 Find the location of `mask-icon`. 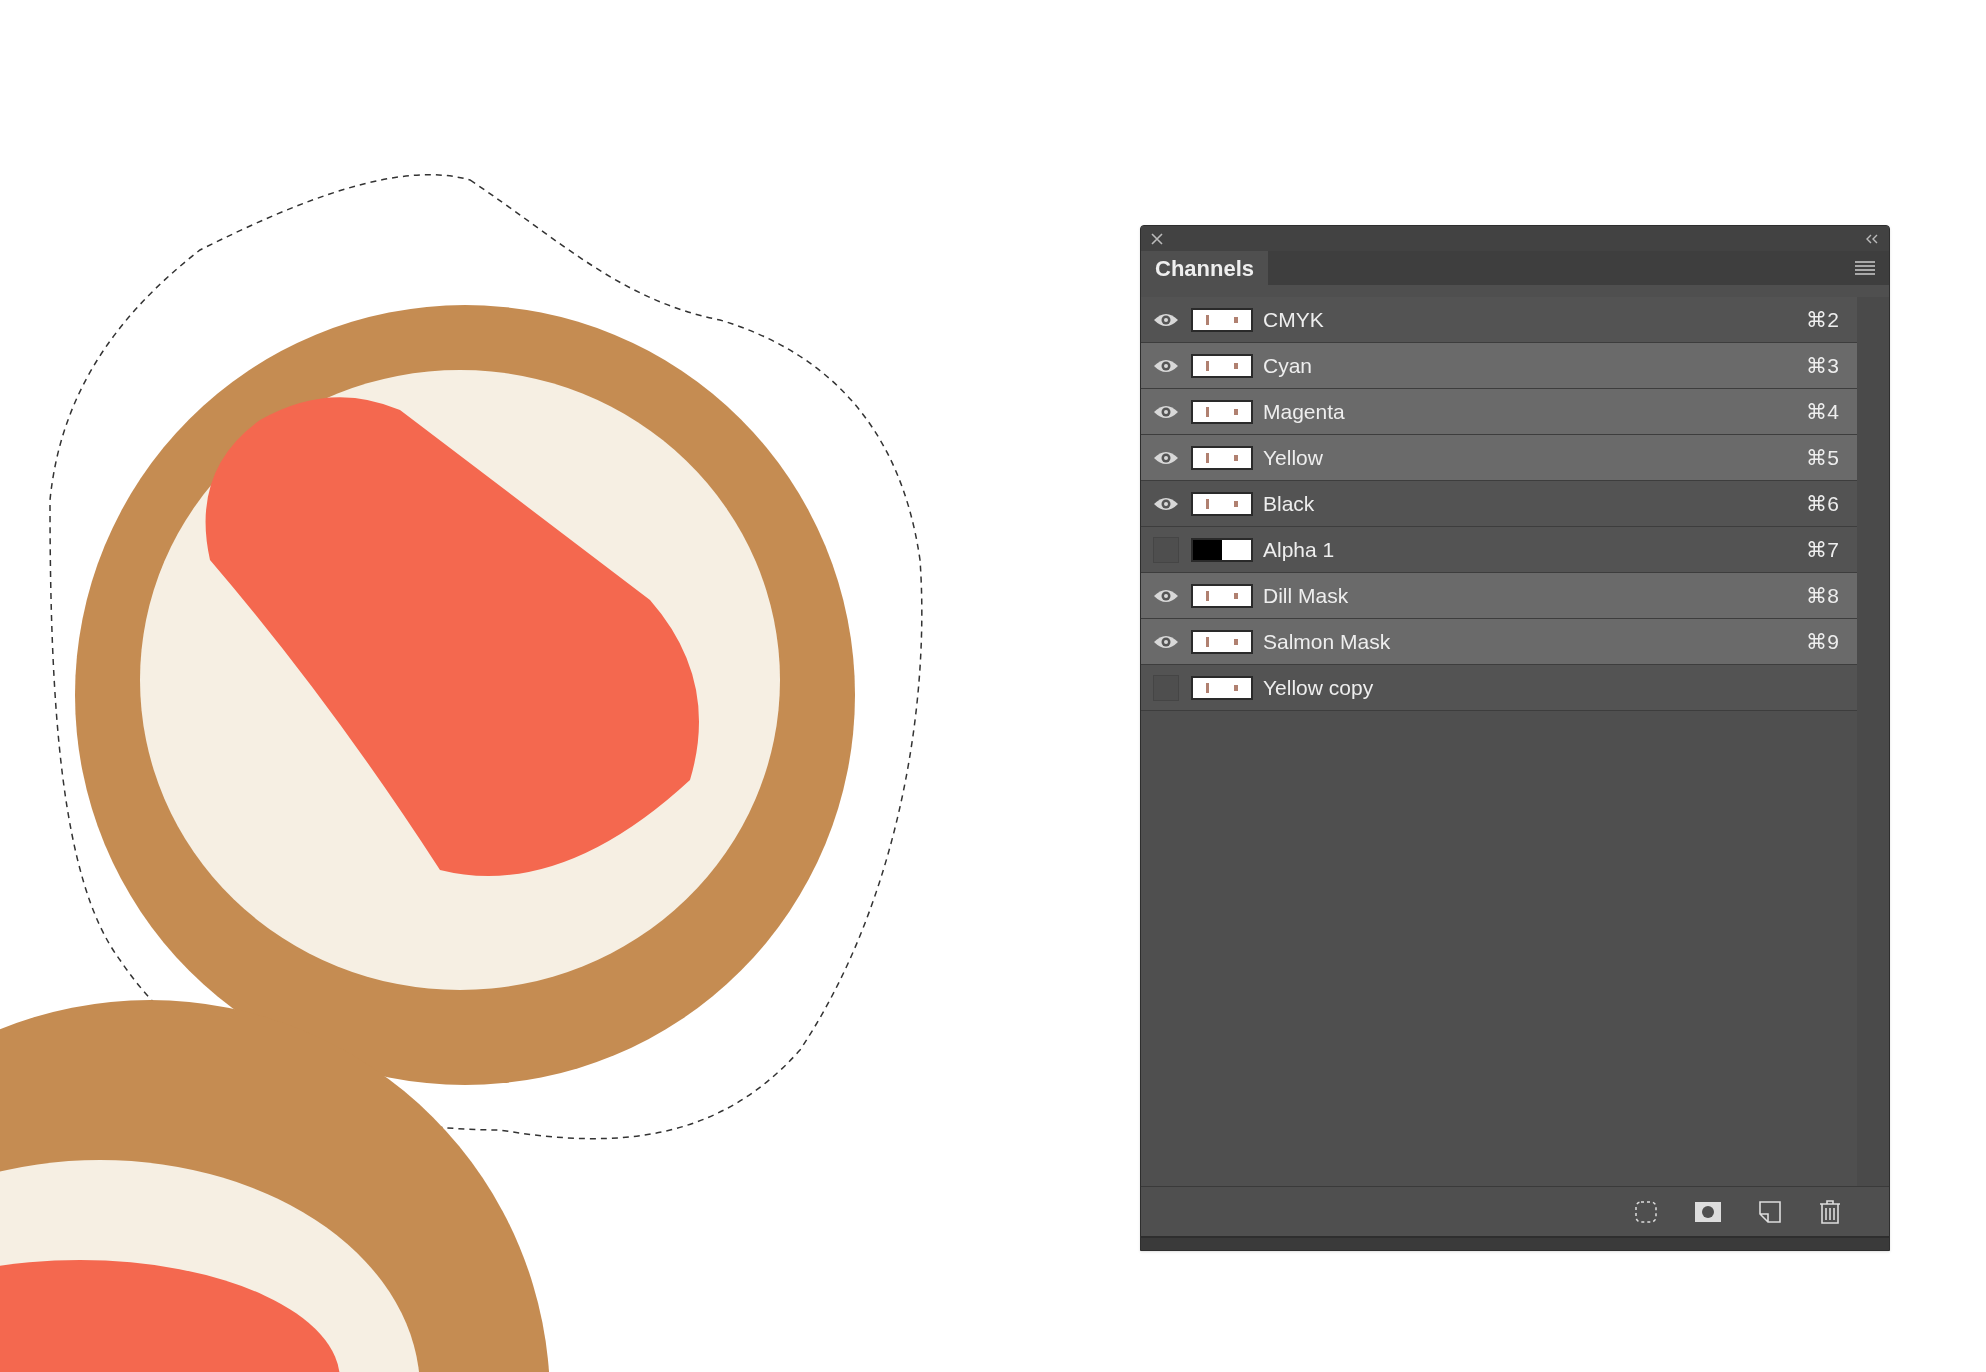

mask-icon is located at coordinates (1708, 1211).